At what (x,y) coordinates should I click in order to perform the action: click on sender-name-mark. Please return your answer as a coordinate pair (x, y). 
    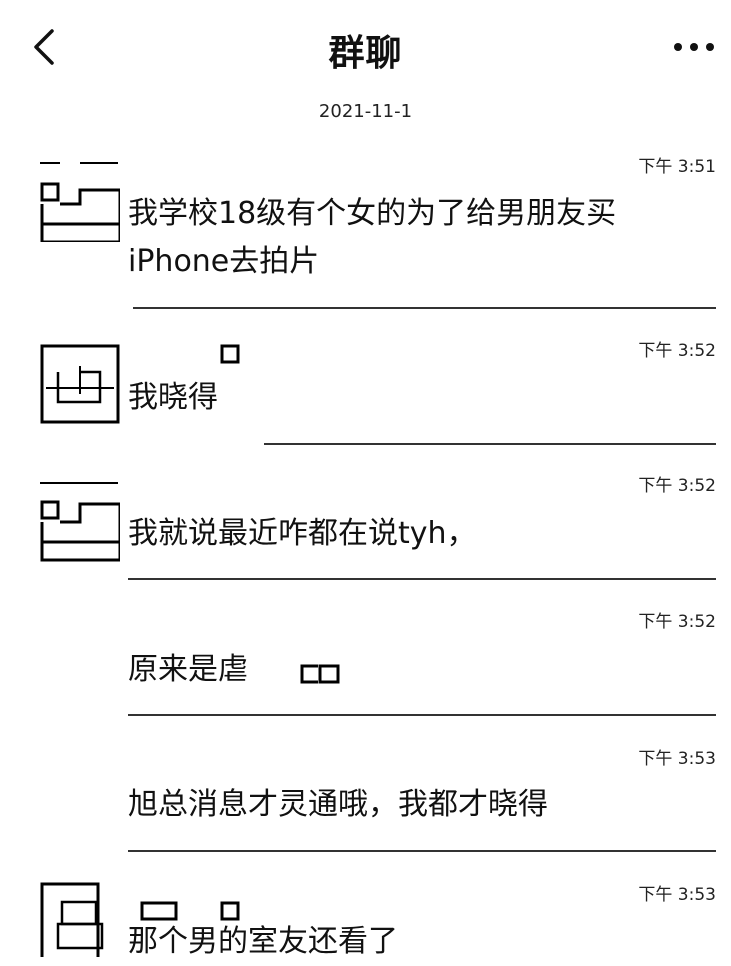
    Looking at the image, I should click on (230, 354).